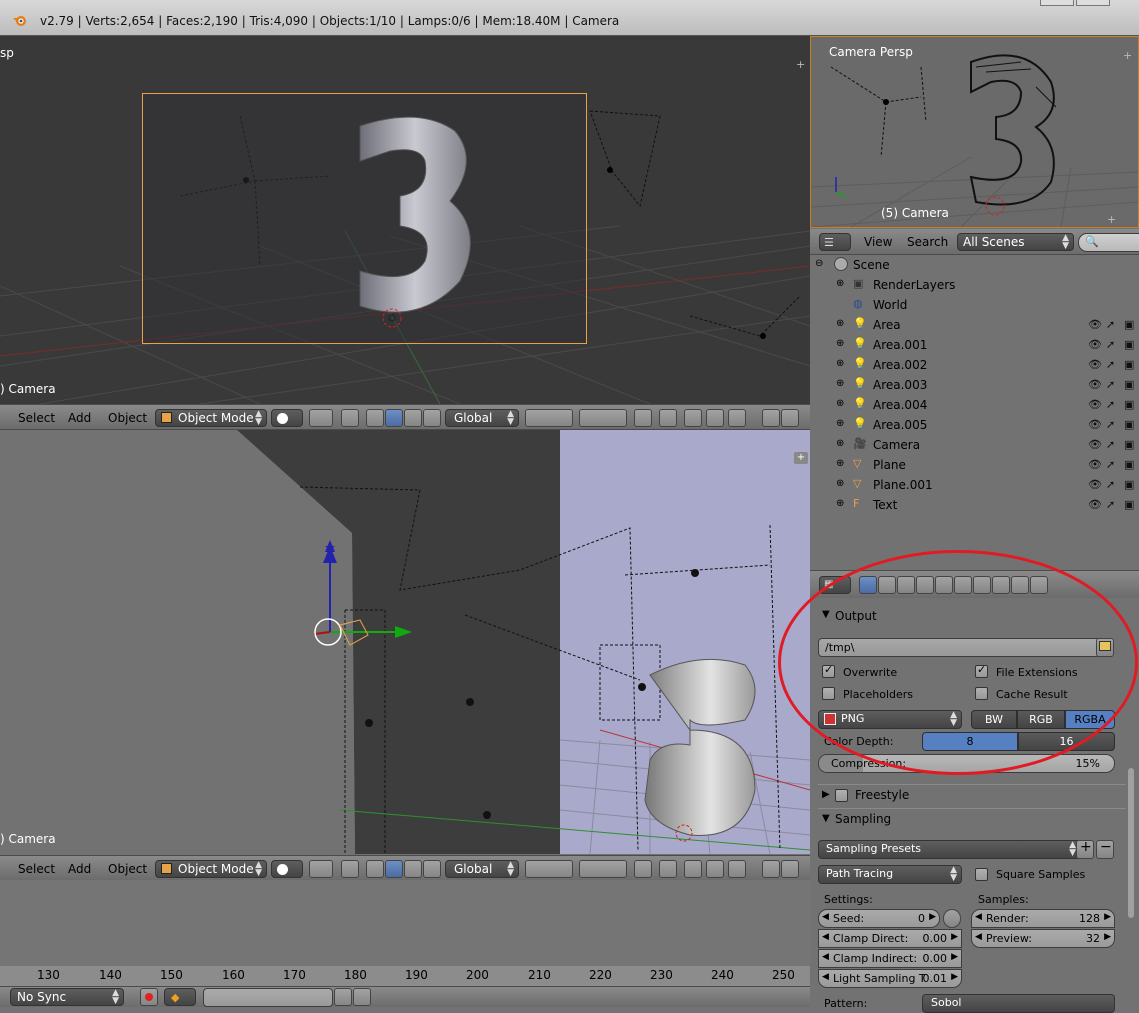  I want to click on properties-scrollbar, so click(1131, 843).